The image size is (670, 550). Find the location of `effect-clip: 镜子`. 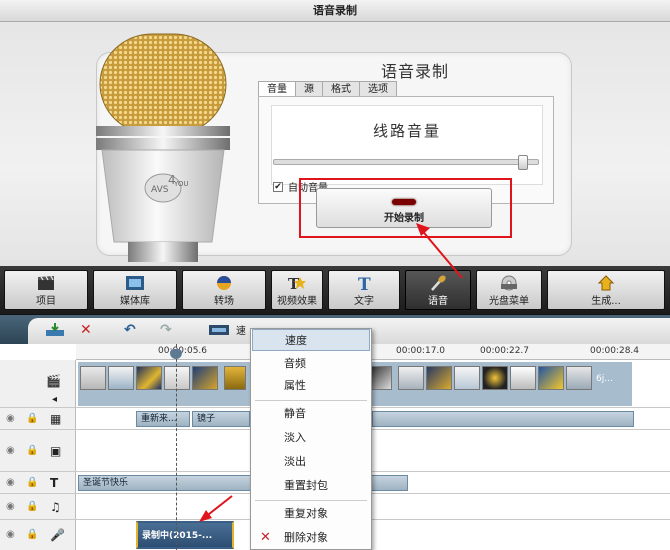

effect-clip: 镜子 is located at coordinates (221, 419).